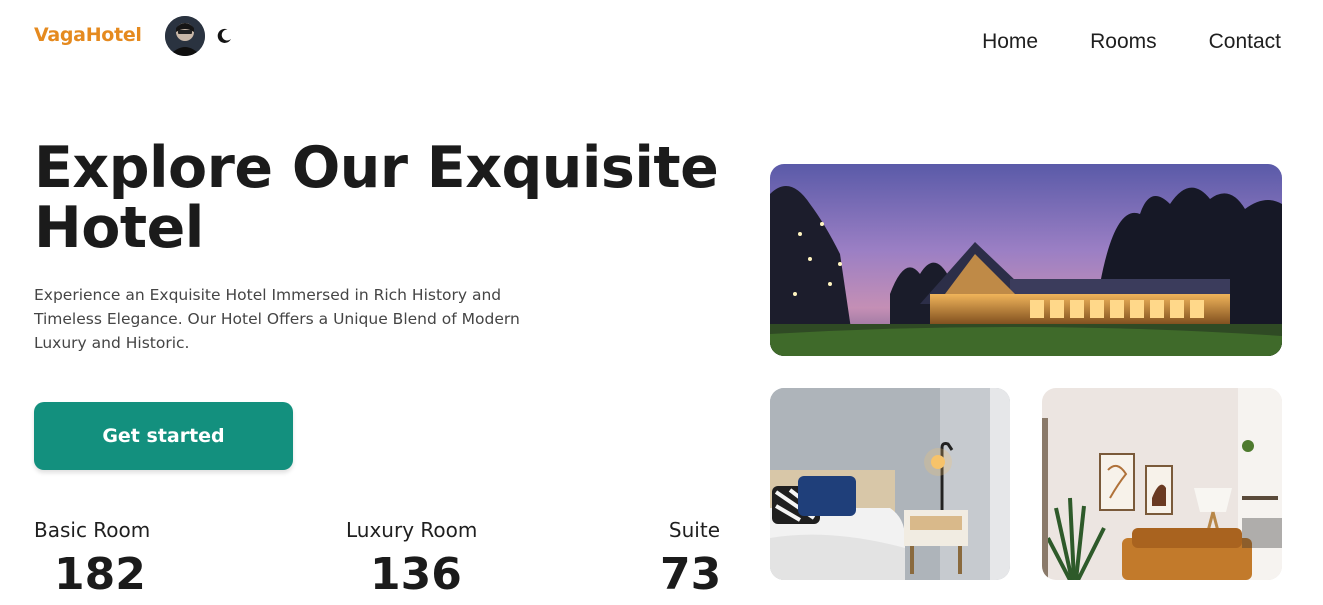 This screenshot has width=1323, height=605. I want to click on brand-logo: VagaHotel, so click(88, 35).